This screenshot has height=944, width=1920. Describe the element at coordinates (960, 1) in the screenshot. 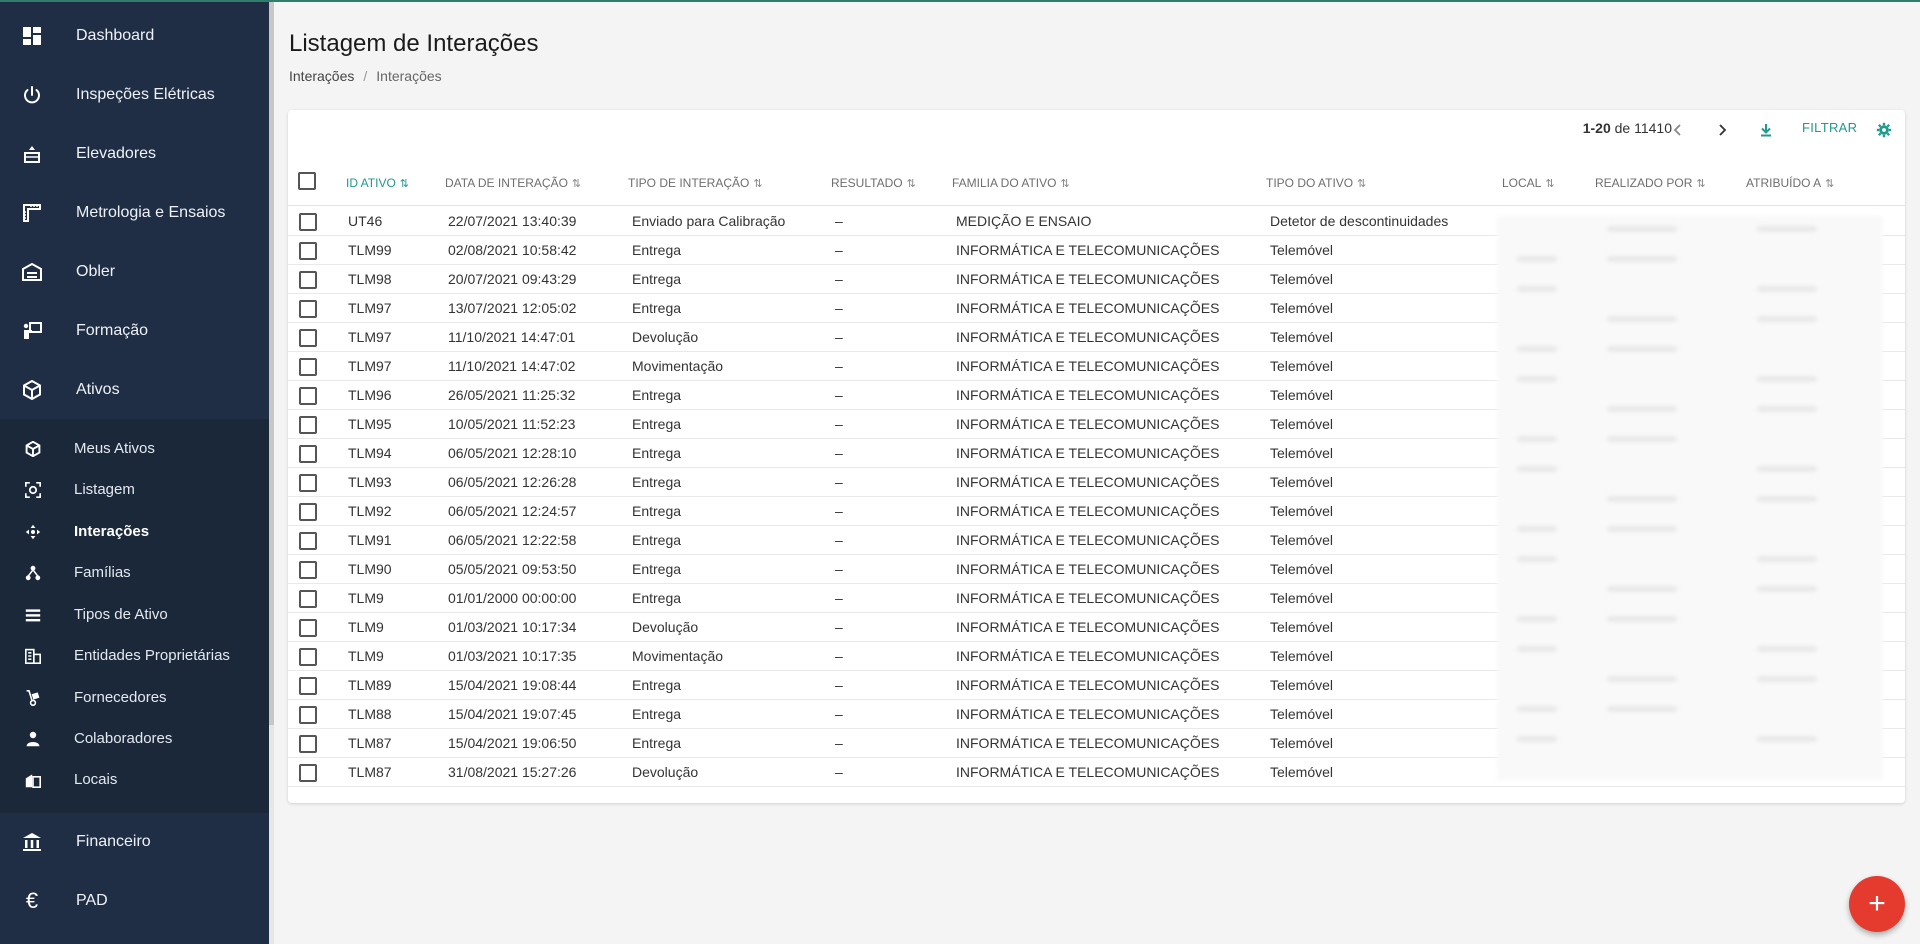

I see `top-accent-line` at that location.